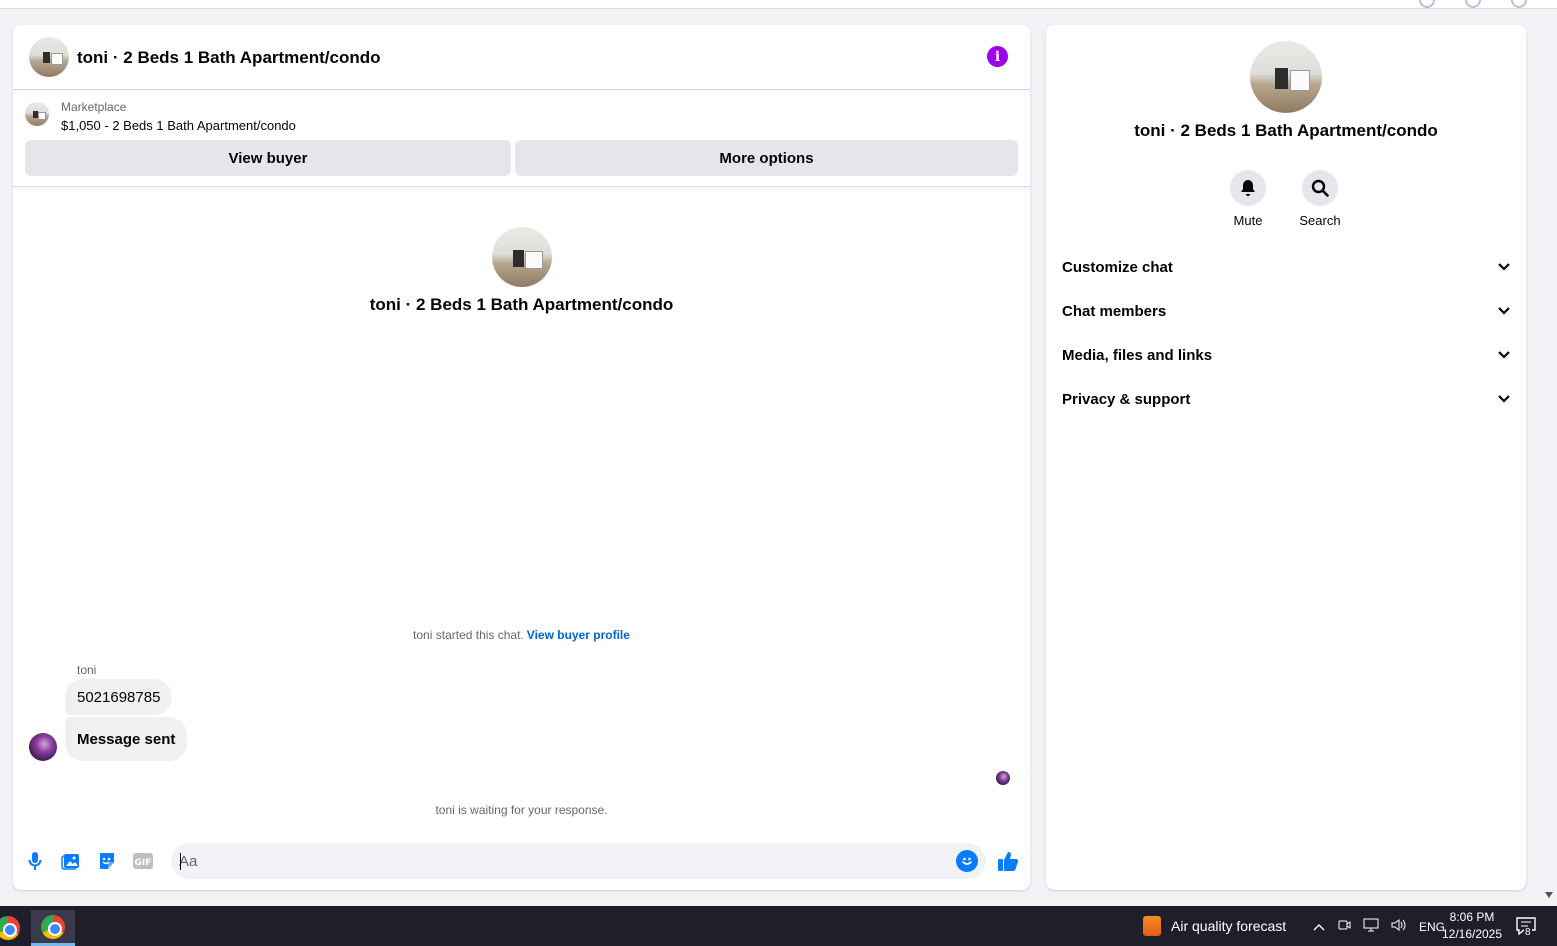 The image size is (1557, 946). What do you see at coordinates (37, 114) in the screenshot?
I see `listing-thumbnail` at bounding box center [37, 114].